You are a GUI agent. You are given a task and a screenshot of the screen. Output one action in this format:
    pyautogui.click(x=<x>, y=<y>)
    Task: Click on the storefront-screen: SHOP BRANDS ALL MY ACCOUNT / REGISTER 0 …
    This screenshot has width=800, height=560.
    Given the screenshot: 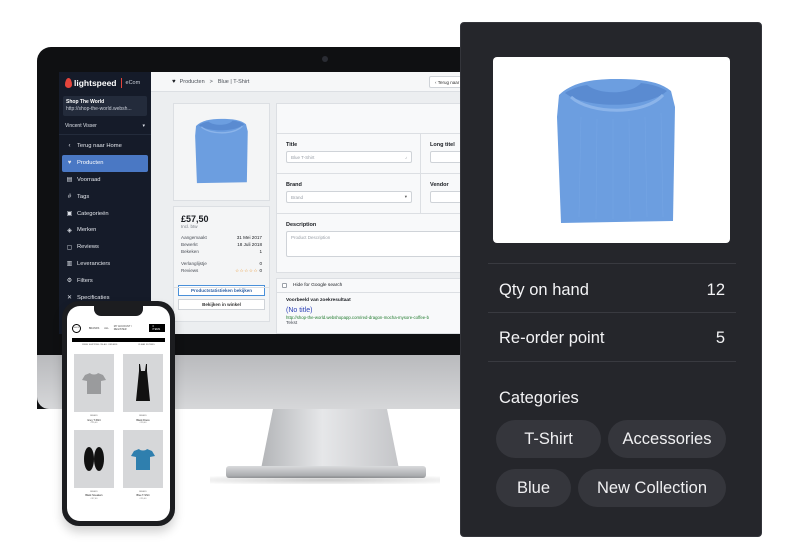 What is the action you would take?
    pyautogui.click(x=118, y=413)
    